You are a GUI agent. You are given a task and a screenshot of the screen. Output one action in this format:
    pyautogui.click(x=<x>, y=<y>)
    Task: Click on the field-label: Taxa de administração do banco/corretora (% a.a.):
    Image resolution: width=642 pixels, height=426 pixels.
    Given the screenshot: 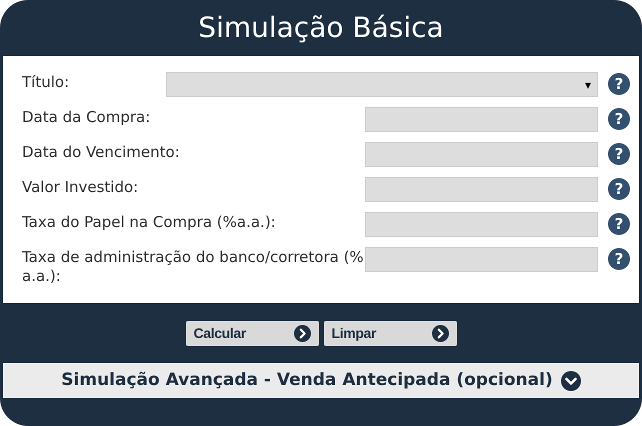 What is the action you would take?
    pyautogui.click(x=193, y=266)
    